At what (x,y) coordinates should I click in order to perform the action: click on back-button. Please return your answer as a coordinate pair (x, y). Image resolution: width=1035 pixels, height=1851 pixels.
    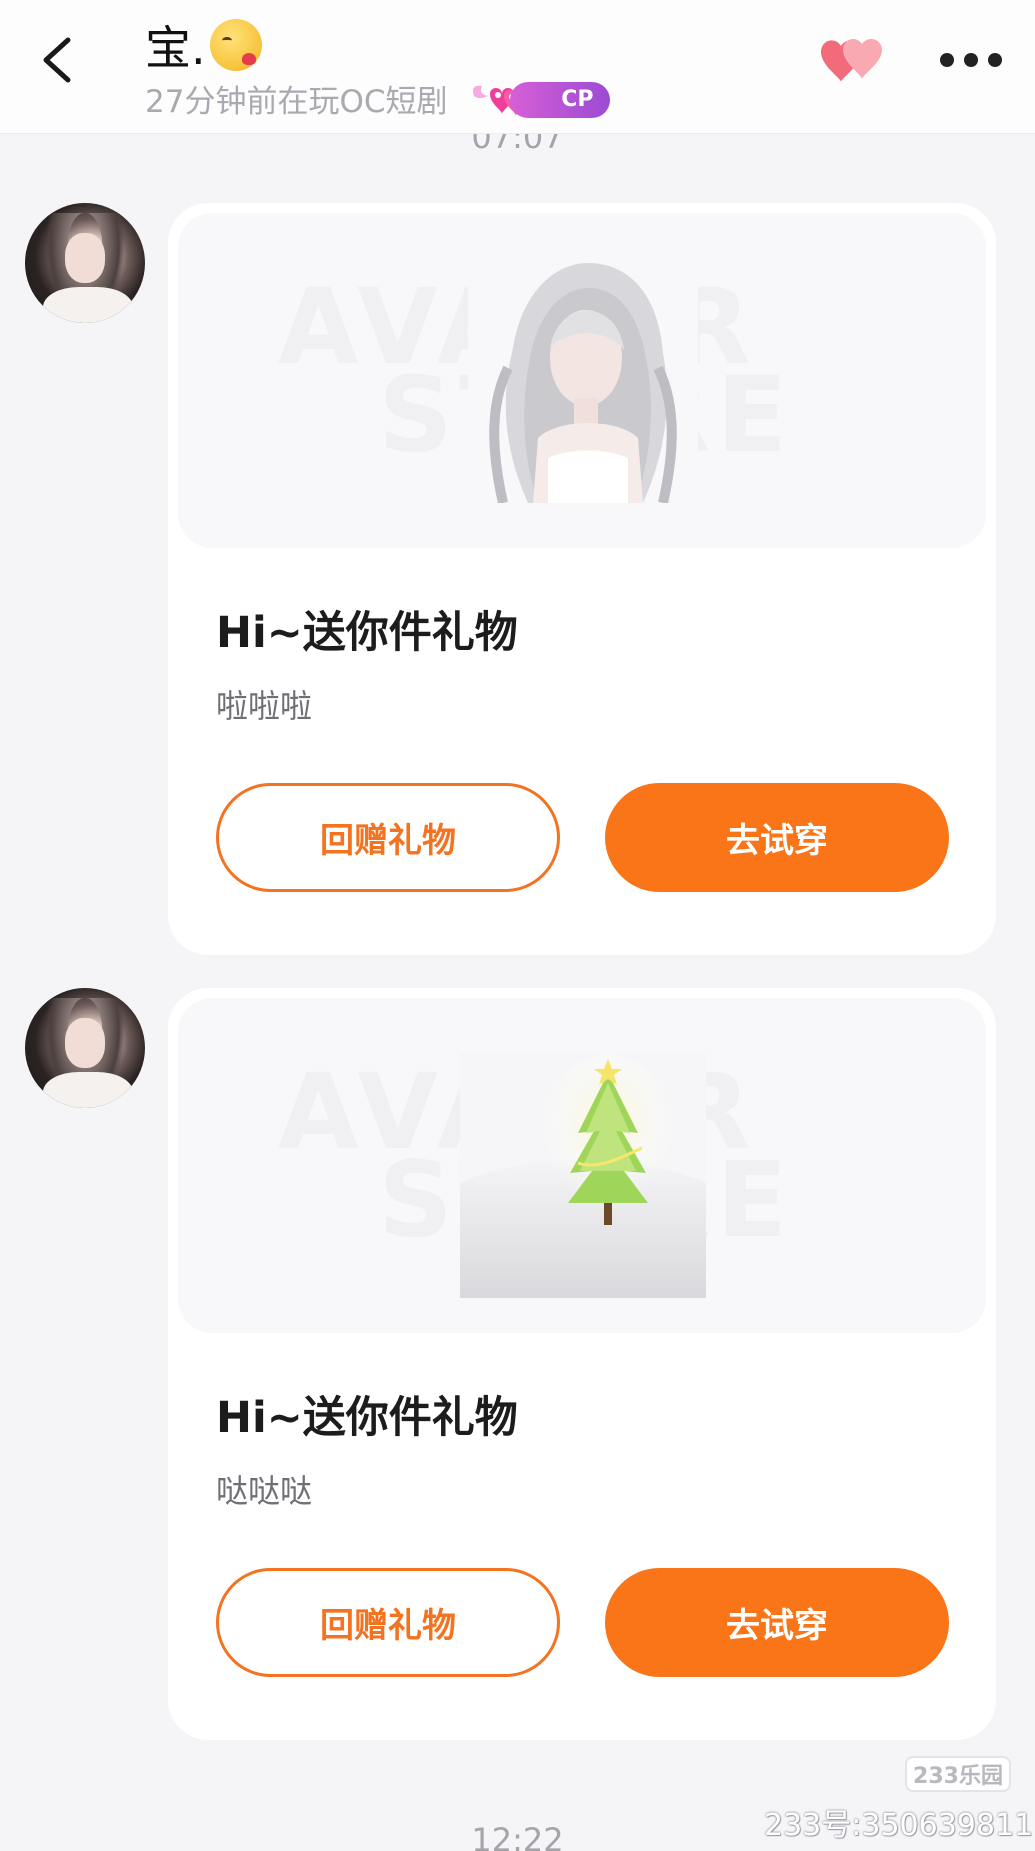
    Looking at the image, I should click on (60, 60).